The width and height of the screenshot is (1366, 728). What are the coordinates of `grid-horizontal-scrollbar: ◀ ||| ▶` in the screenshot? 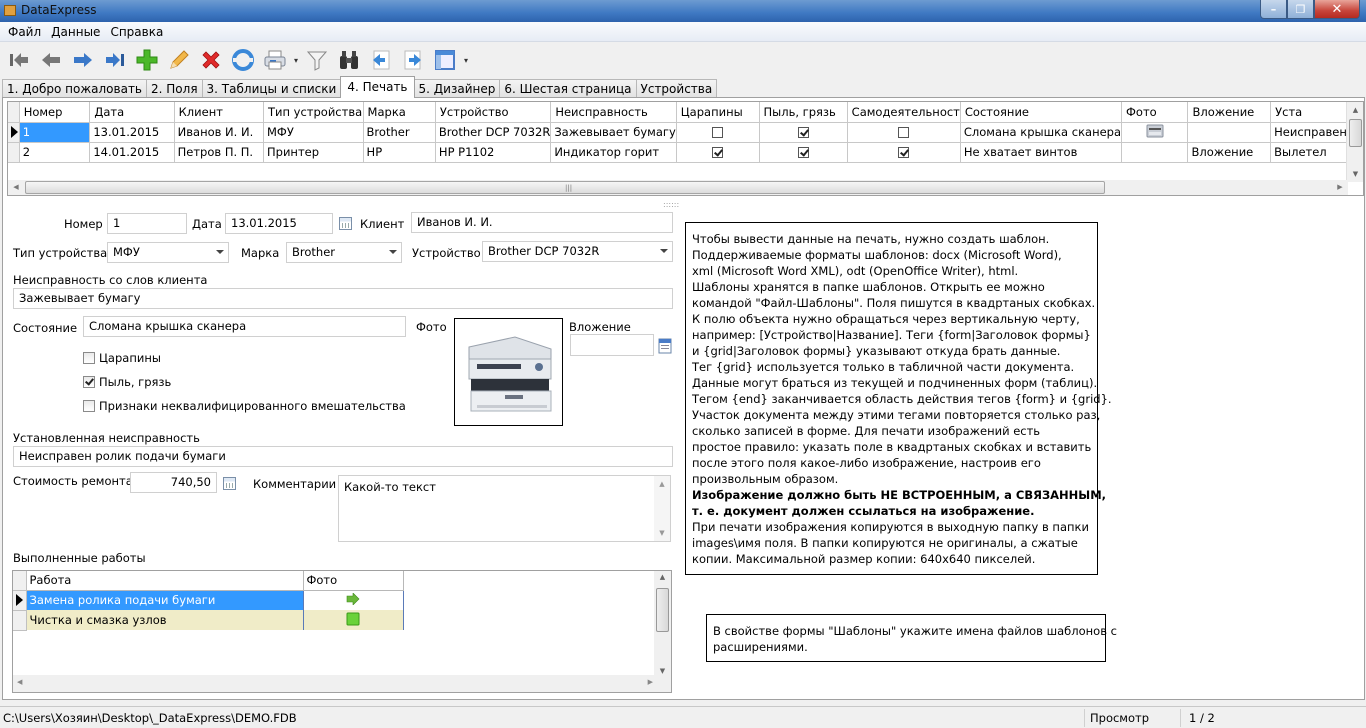 It's located at (678, 187).